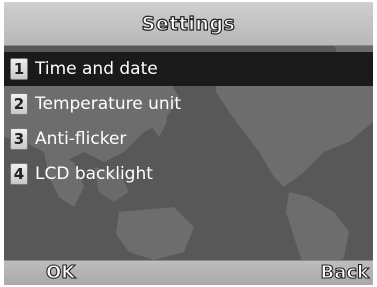 Image resolution: width=377 pixels, height=287 pixels. I want to click on page-title: Settings, so click(188, 23).